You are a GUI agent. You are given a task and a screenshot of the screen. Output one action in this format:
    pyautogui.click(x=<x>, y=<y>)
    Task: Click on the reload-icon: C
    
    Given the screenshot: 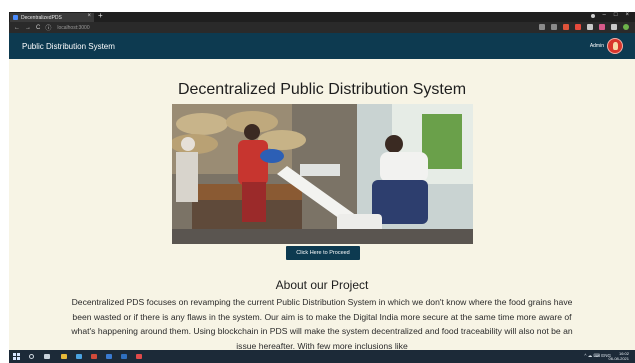 What is the action you would take?
    pyautogui.click(x=38, y=28)
    